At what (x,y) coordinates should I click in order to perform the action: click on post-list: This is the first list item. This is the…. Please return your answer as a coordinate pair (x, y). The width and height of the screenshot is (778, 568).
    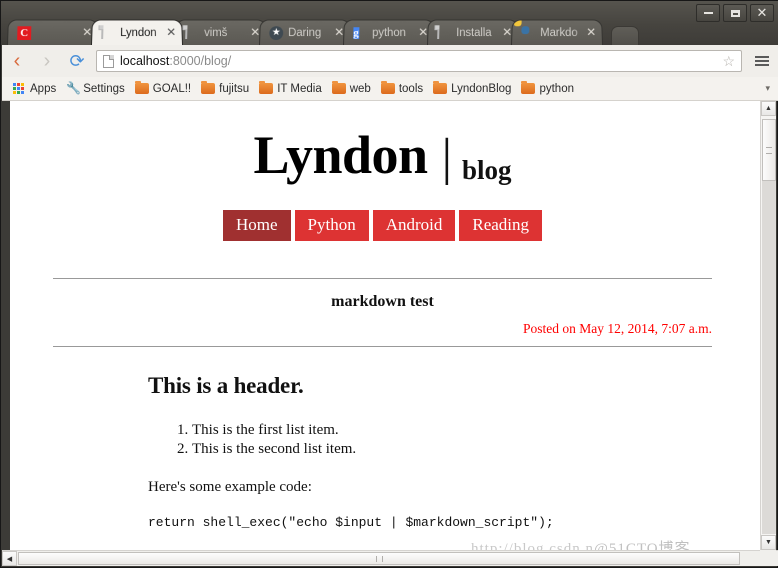
    Looking at the image, I should click on (406, 441).